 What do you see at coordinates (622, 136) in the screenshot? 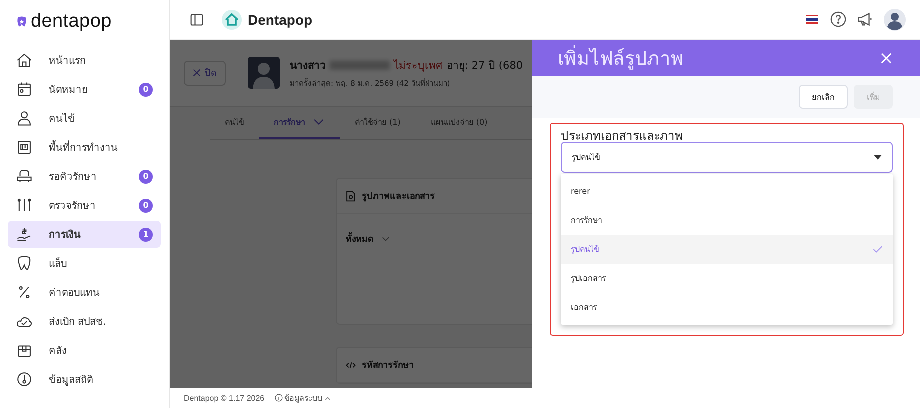
I see `field-label: ประเภทเอกสารและภาพ` at bounding box center [622, 136].